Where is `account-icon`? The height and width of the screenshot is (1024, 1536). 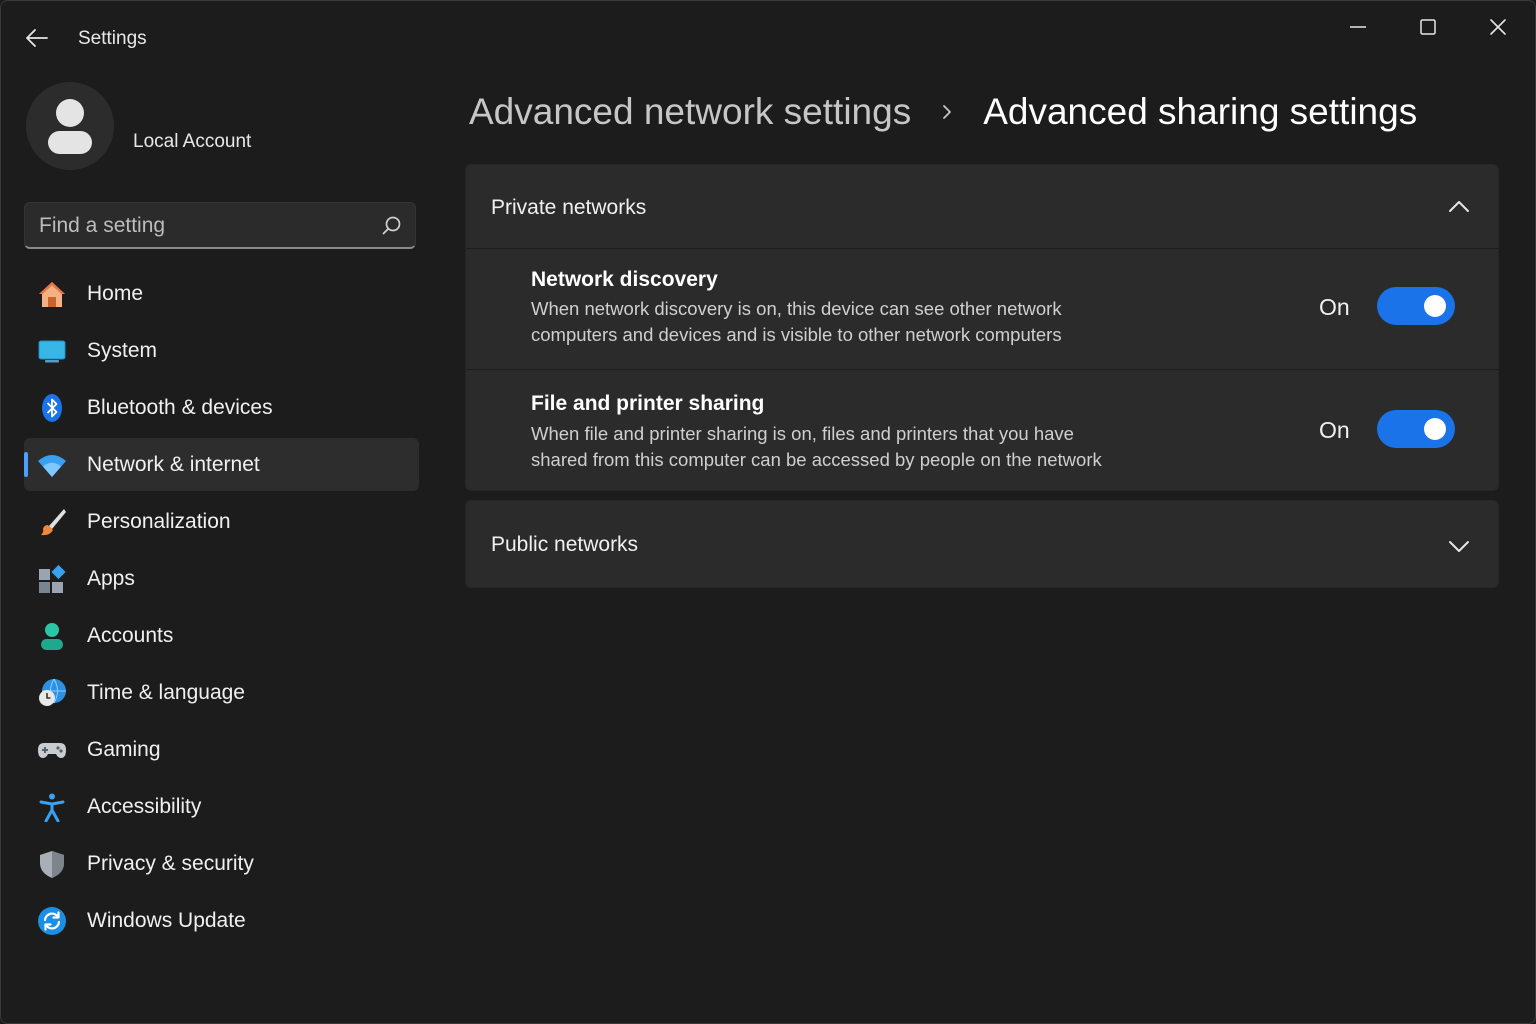 account-icon is located at coordinates (52, 636).